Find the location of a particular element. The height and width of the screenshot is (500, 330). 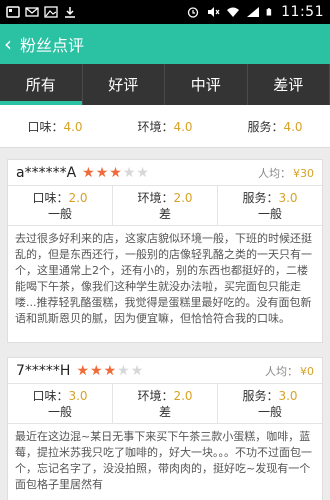

review-header: a******A ★ ★ ★ ★ ★ 人均： ¥30 is located at coordinates (165, 173).